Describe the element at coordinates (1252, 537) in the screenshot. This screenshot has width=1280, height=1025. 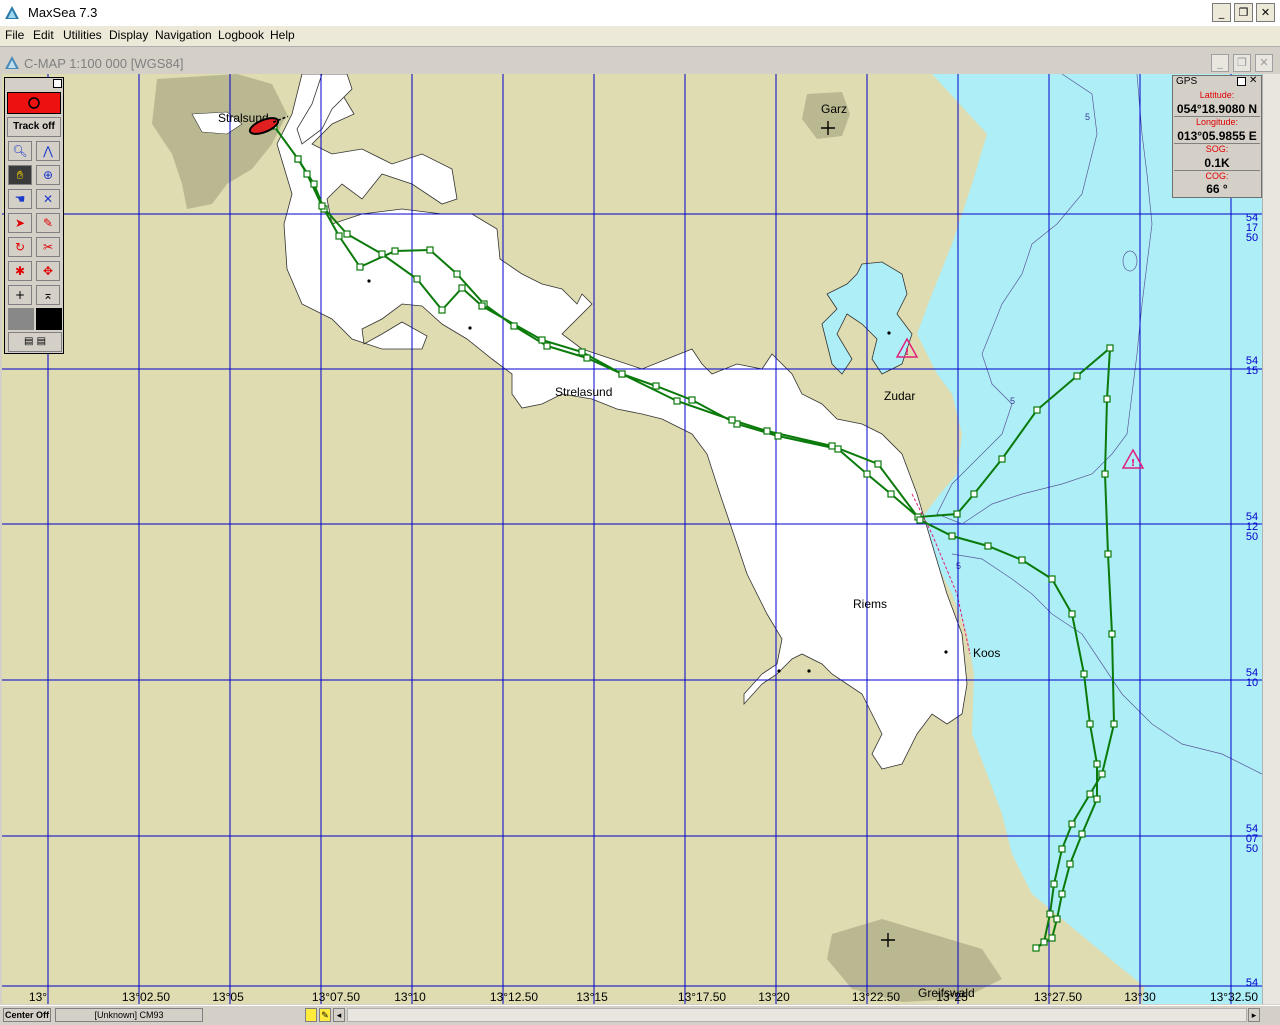
I see `latitude-label: 50` at that location.